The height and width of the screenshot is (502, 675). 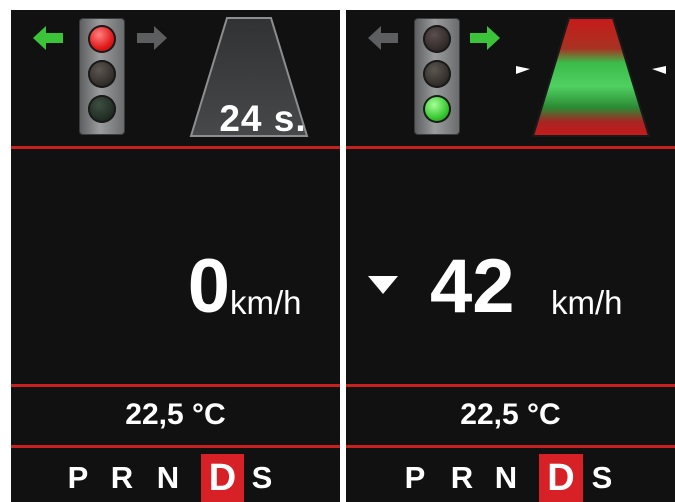 I want to click on approach-zone-speed-band-icon, so click(x=591, y=78).